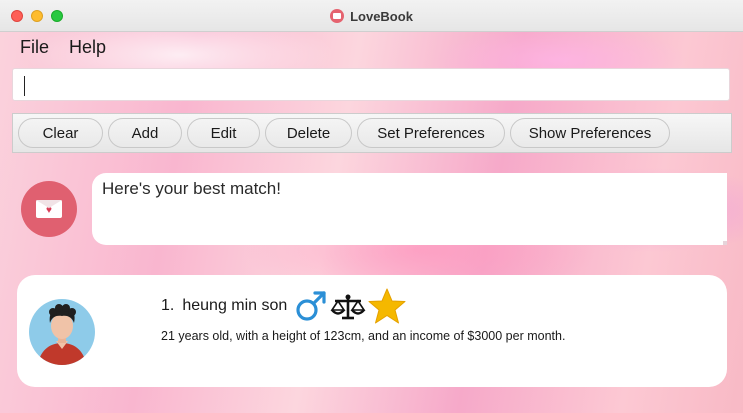 This screenshot has width=743, height=413. What do you see at coordinates (381, 16) in the screenshot?
I see `window-title: LoveBook` at bounding box center [381, 16].